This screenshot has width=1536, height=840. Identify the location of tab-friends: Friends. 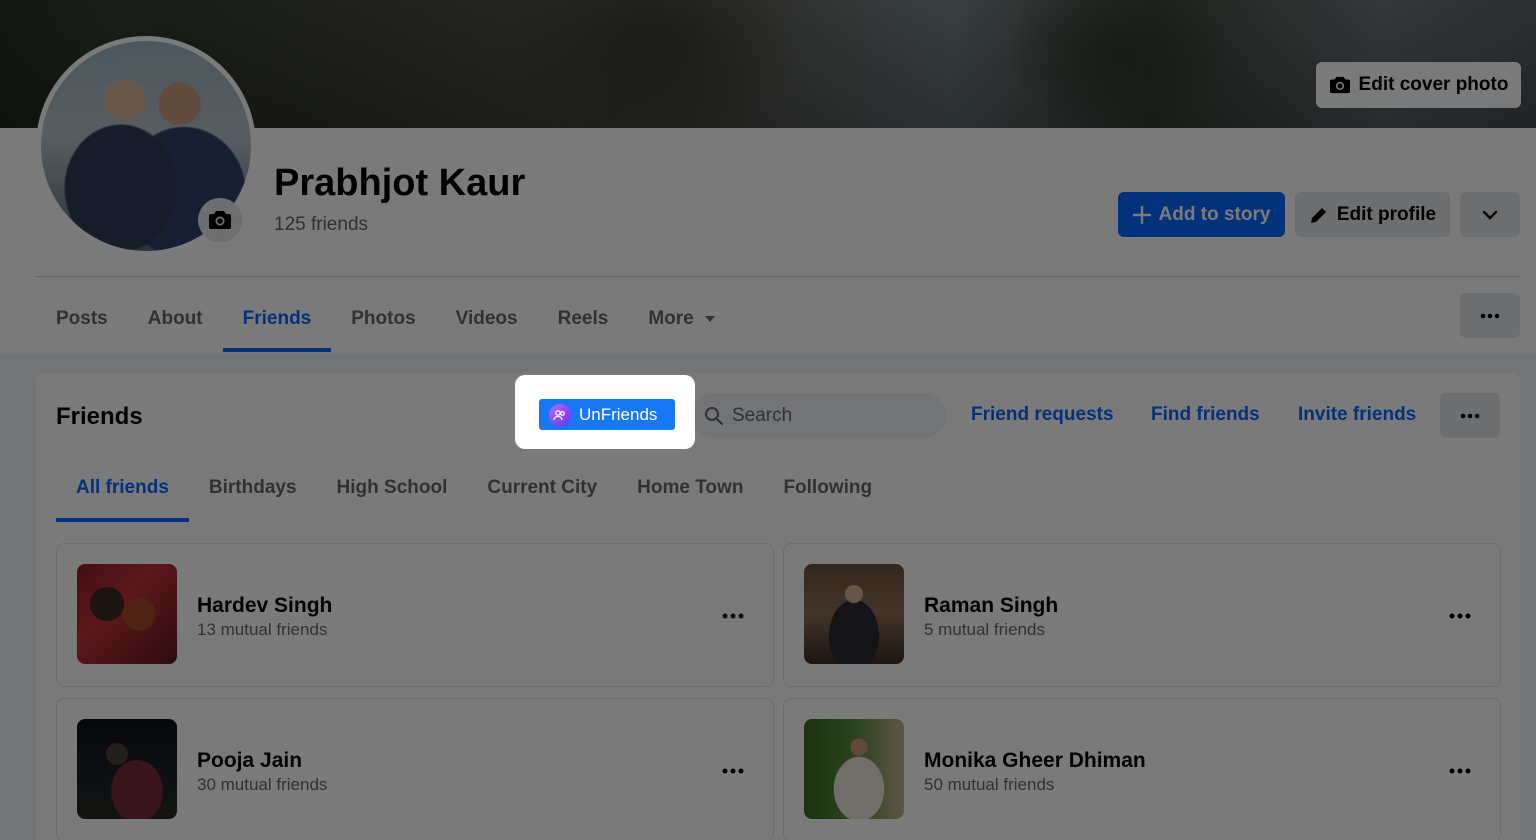
(277, 319).